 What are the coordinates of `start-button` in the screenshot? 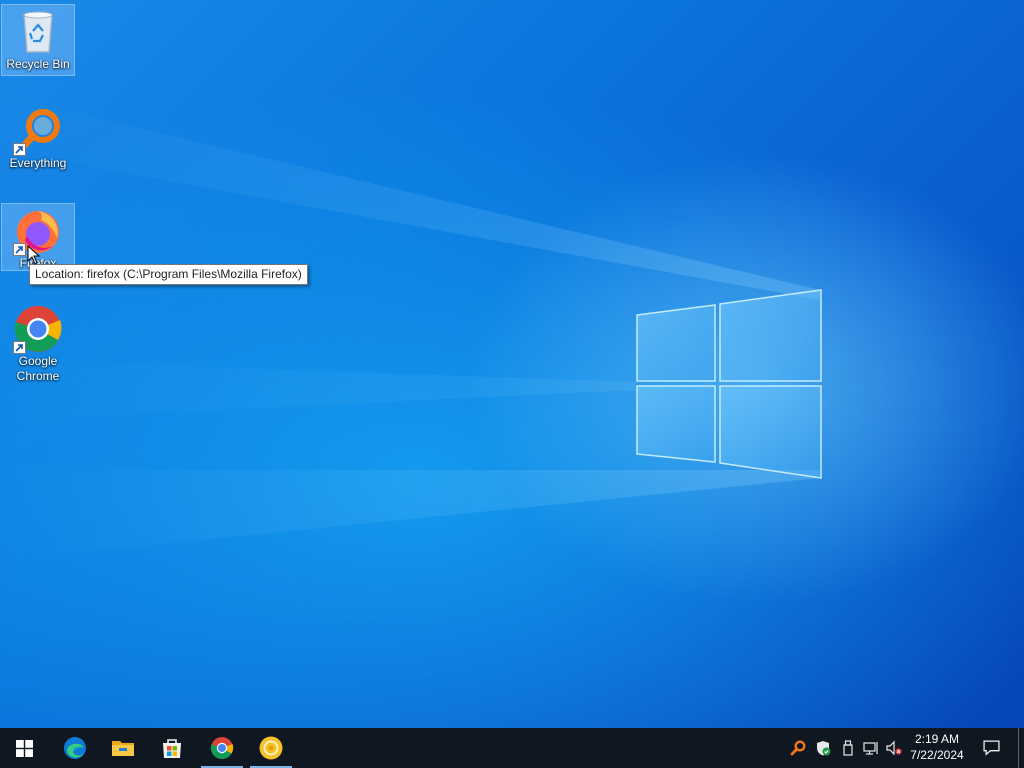 It's located at (25, 748).